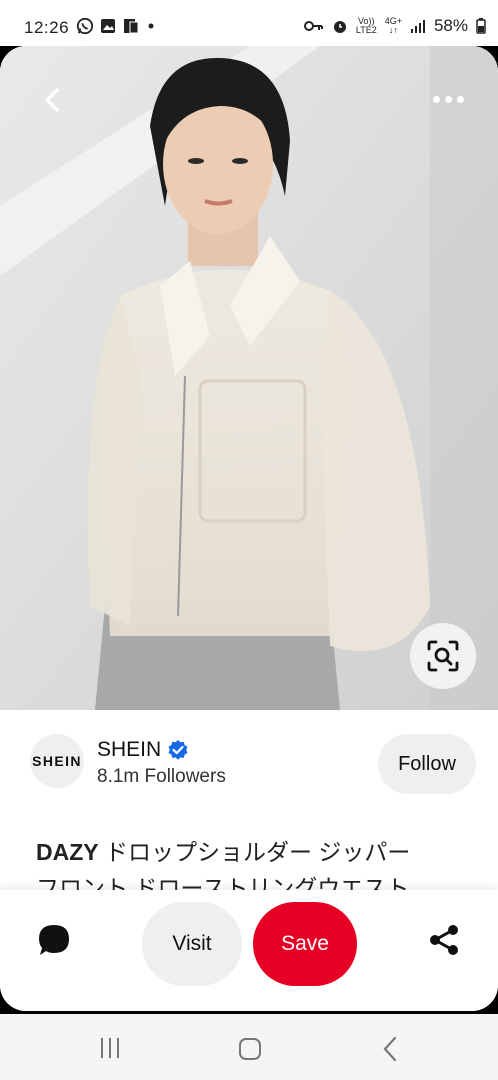 The height and width of the screenshot is (1080, 498). What do you see at coordinates (249, 23) in the screenshot?
I see `status-bar: 12:26 Vo)) LTE2 4G+ ↓↑ 58%` at bounding box center [249, 23].